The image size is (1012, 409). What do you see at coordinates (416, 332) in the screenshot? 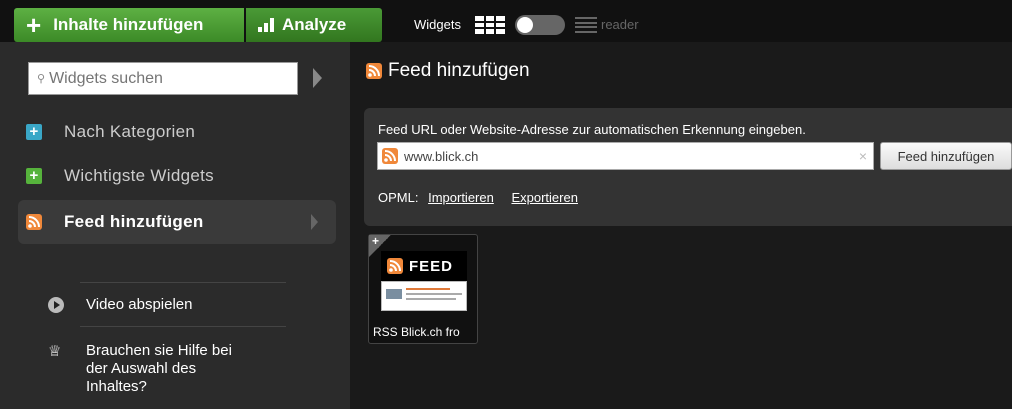
I see `card-title: RSS Blick.ch fro` at bounding box center [416, 332].